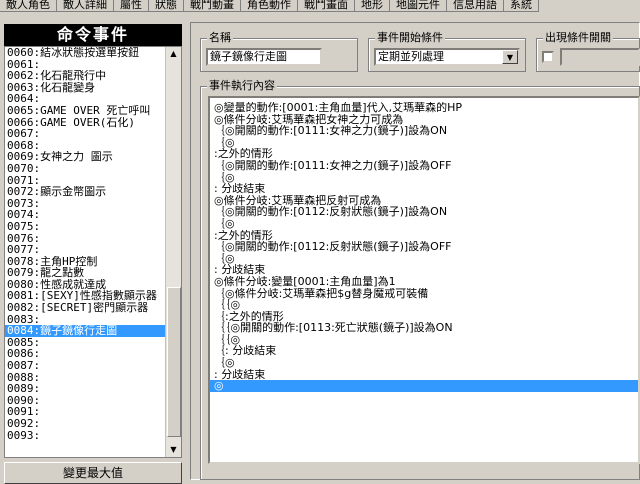 The width and height of the screenshot is (640, 484). I want to click on switch-label: 出現條件開關, so click(578, 38).